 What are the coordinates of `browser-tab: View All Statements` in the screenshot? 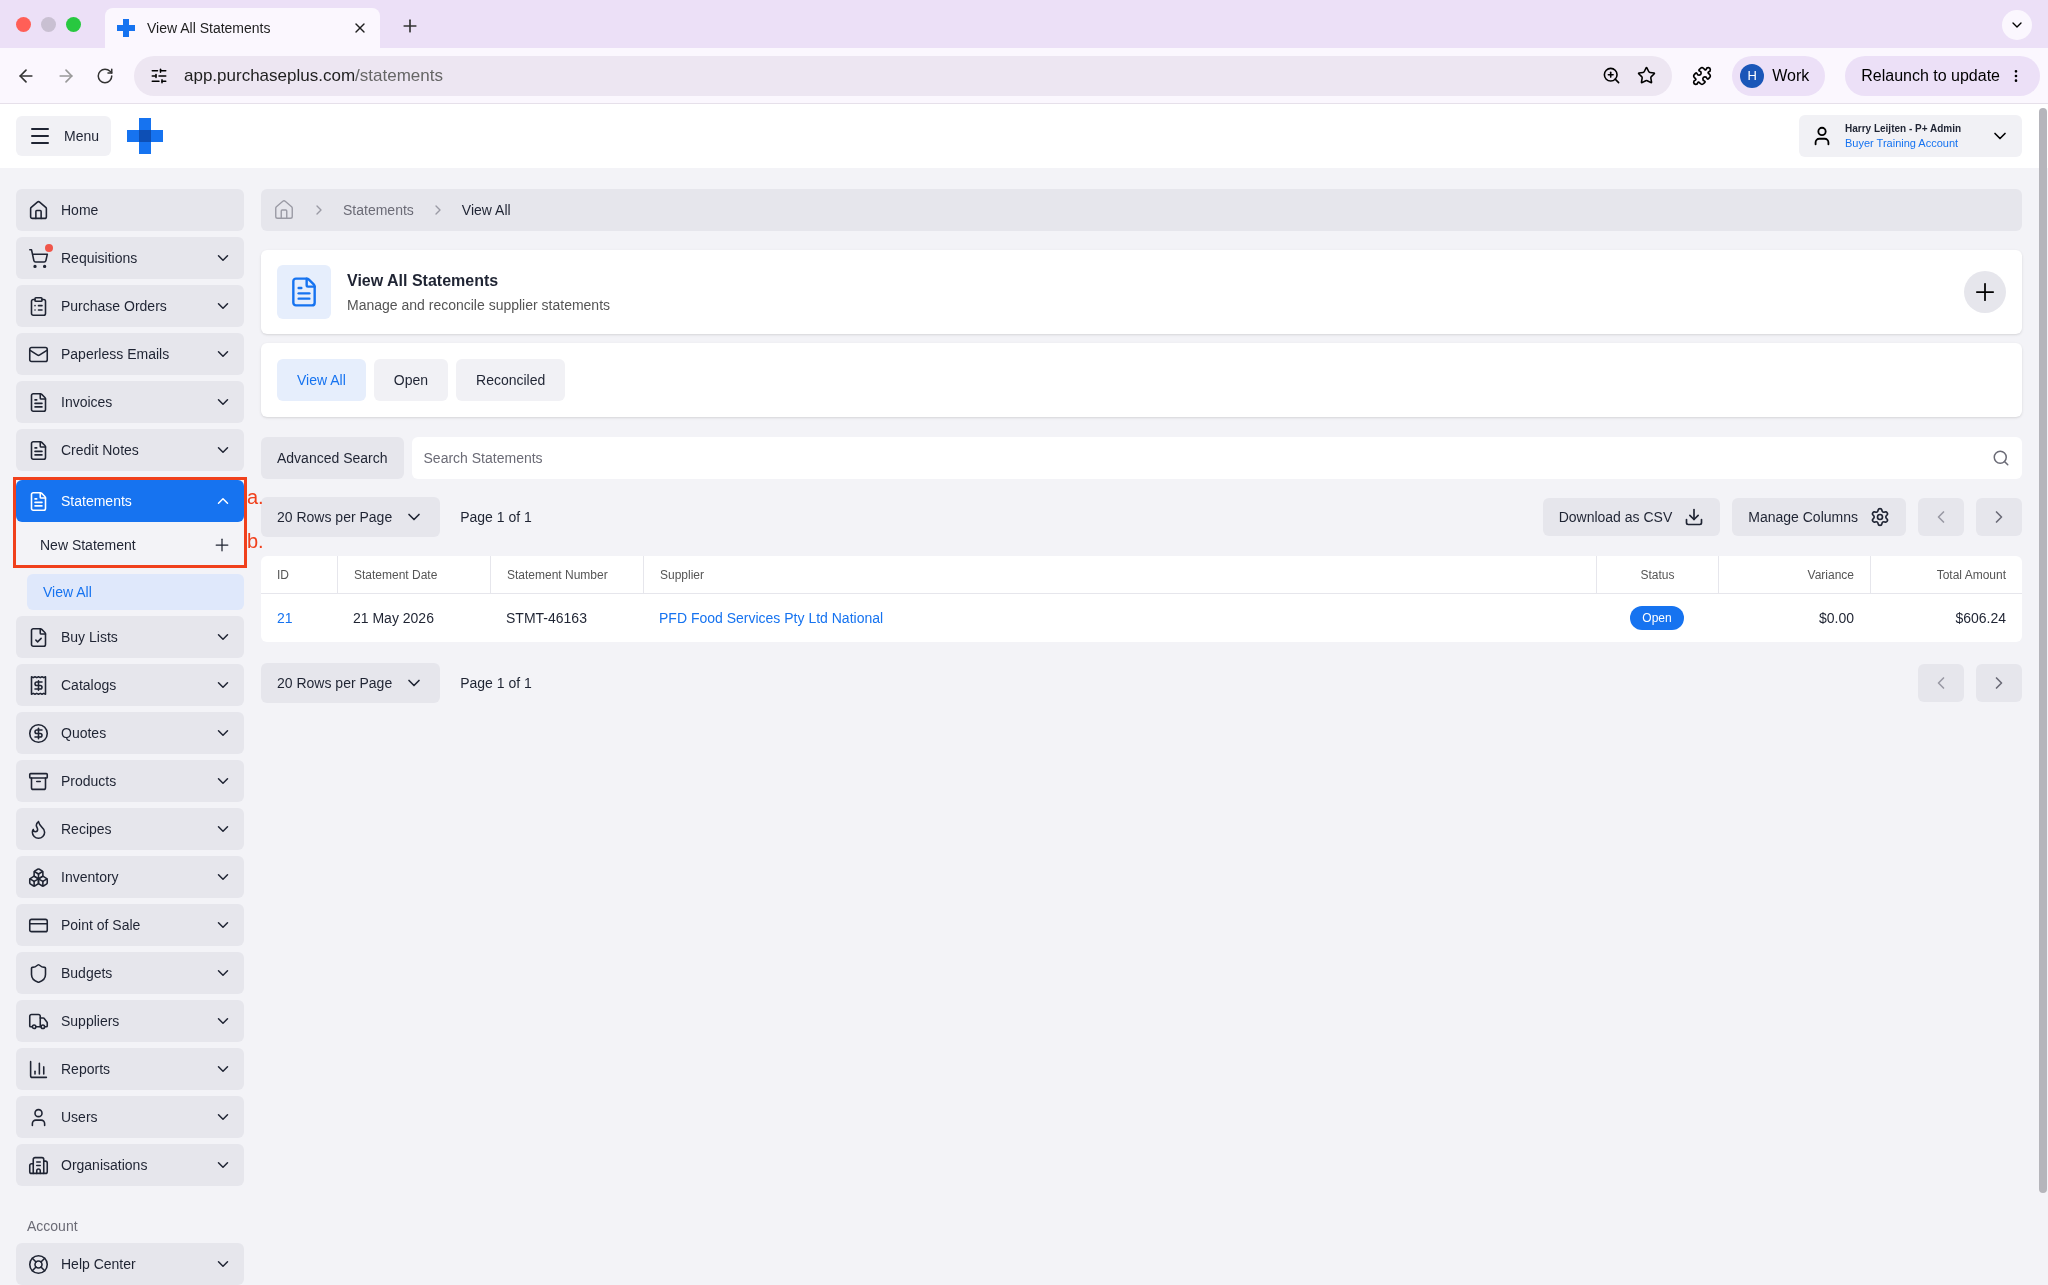 It's located at (242, 28).